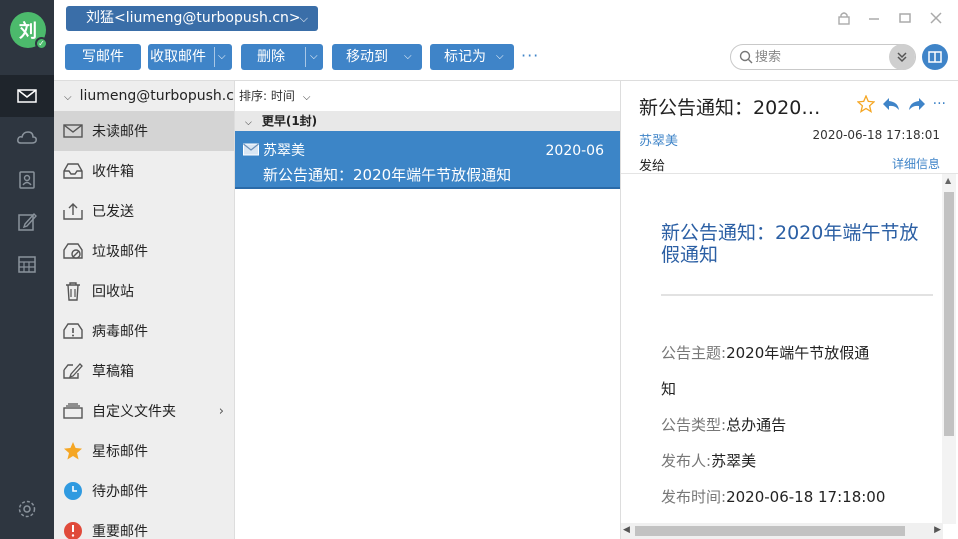  What do you see at coordinates (427, 96) in the screenshot?
I see `sort-control: 排序: 时间 ⌵` at bounding box center [427, 96].